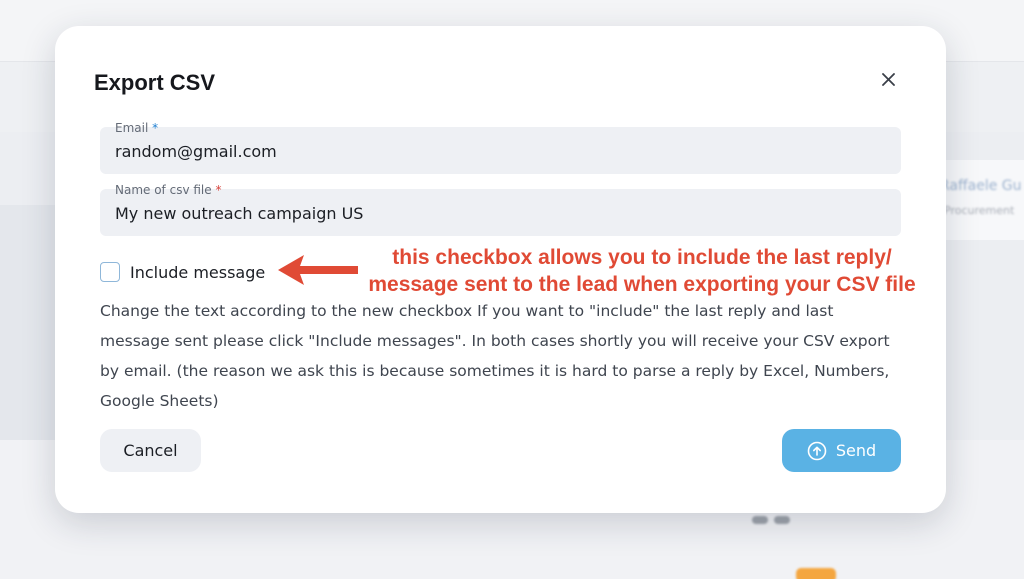  I want to click on csv-name-field-label: Name of csv file *, so click(168, 190).